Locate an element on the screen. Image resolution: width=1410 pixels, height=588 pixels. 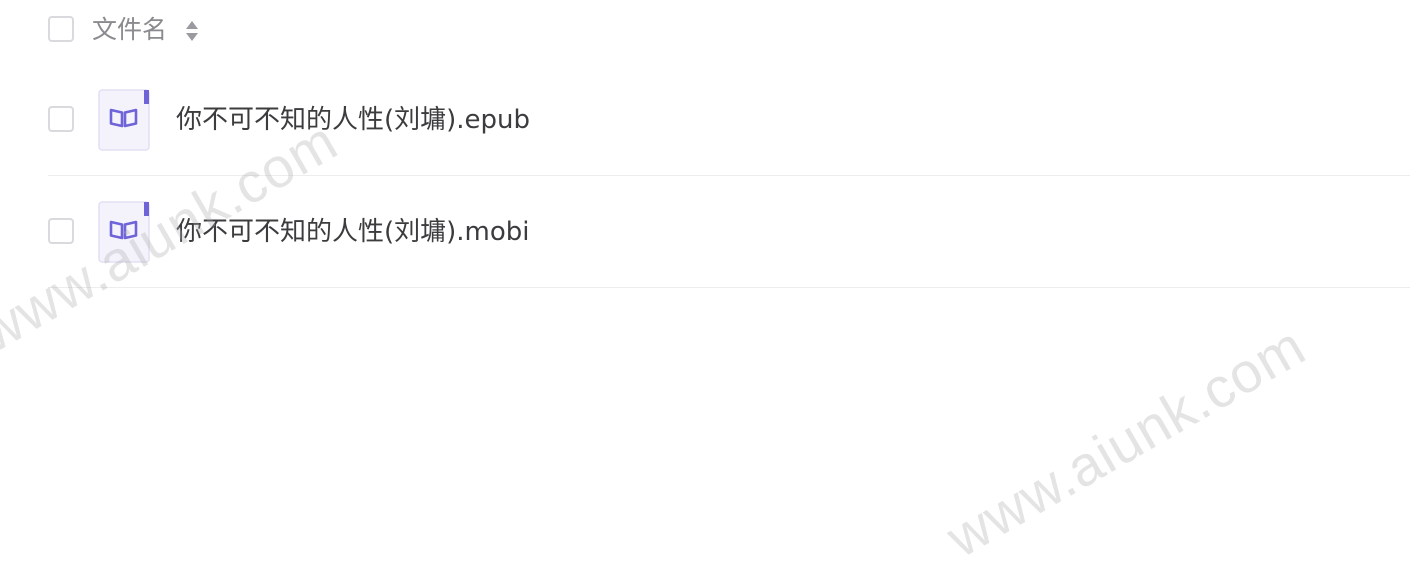
select-all-checkbox is located at coordinates (61, 29).